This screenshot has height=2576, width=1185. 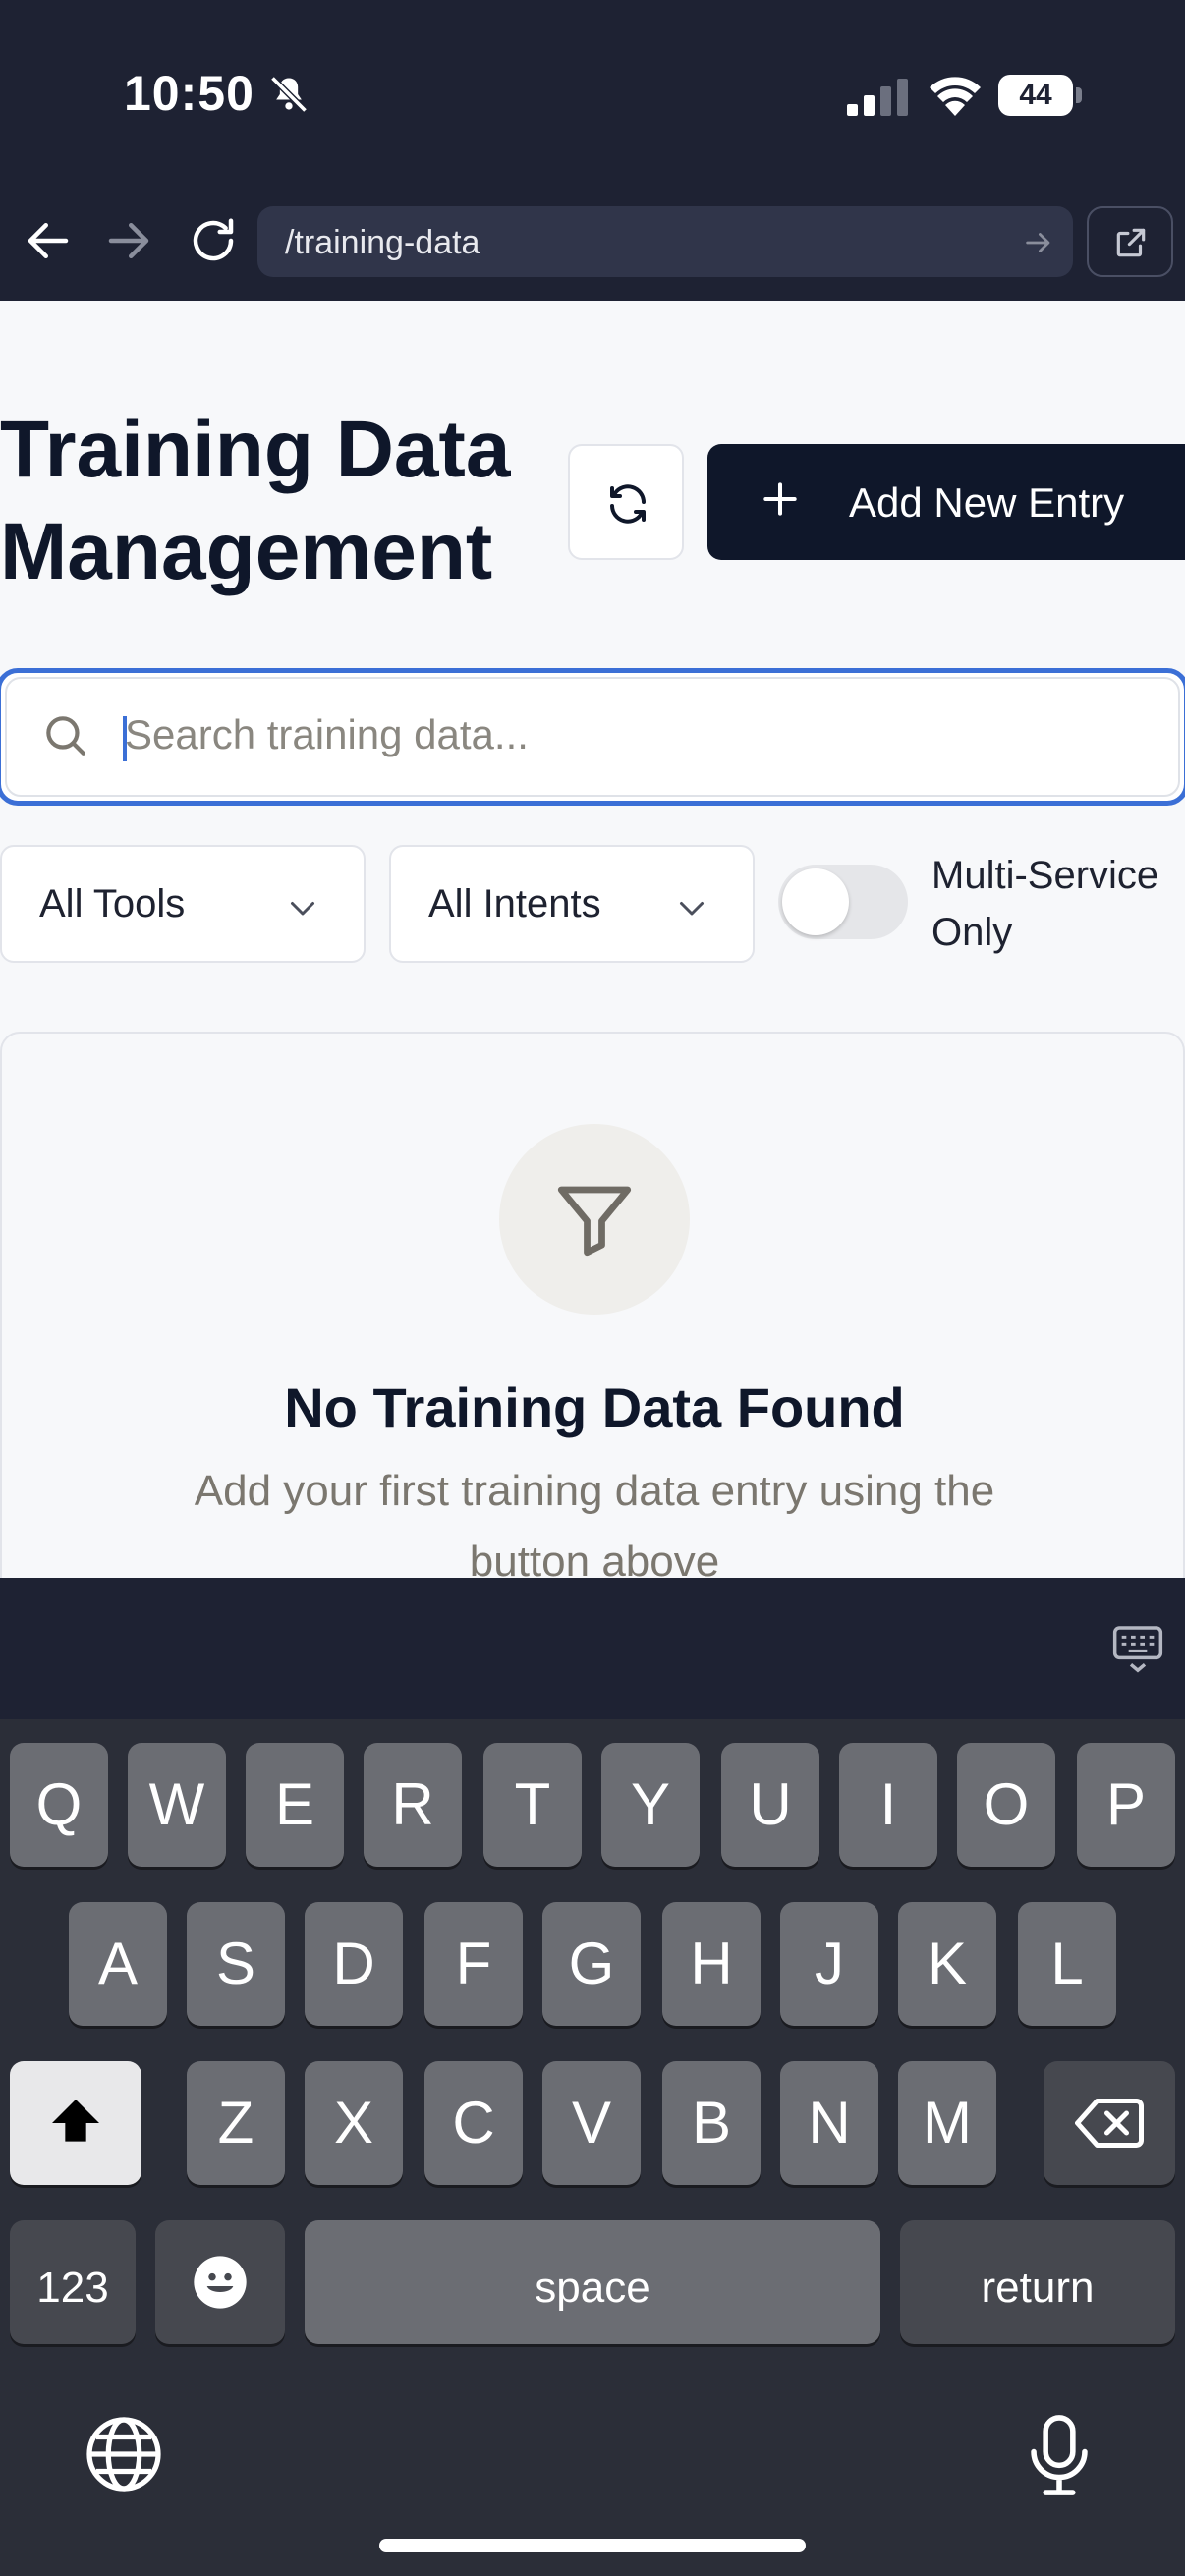 I want to click on signal-icon, so click(x=878, y=97).